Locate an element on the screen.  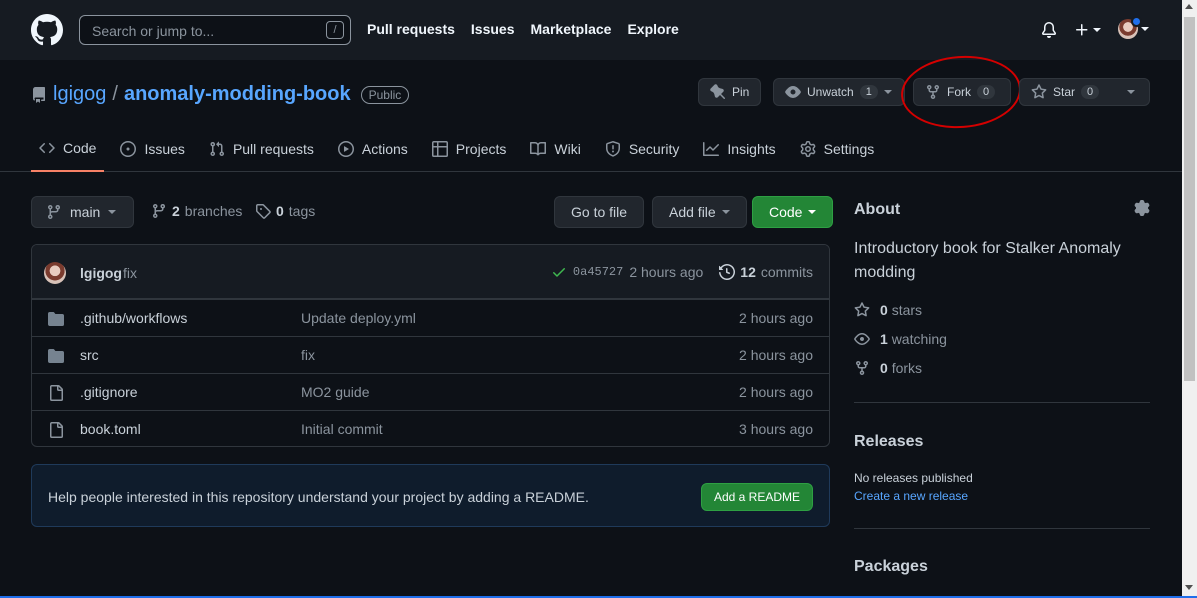
no-releases-text: No releases published is located at coordinates (913, 478).